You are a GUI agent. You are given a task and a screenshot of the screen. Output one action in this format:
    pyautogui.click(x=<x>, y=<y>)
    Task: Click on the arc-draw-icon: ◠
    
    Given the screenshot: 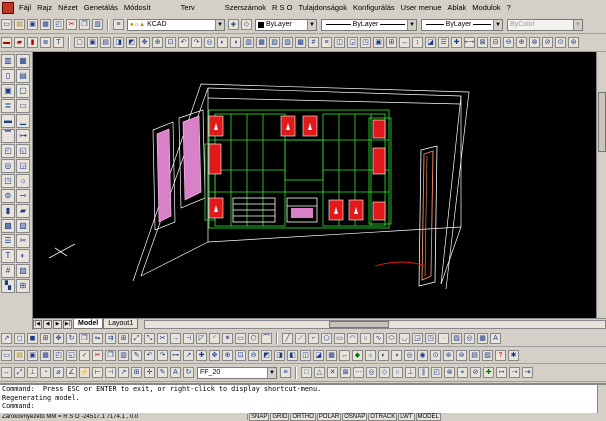 What is the action you would take?
    pyautogui.click(x=352, y=338)
    